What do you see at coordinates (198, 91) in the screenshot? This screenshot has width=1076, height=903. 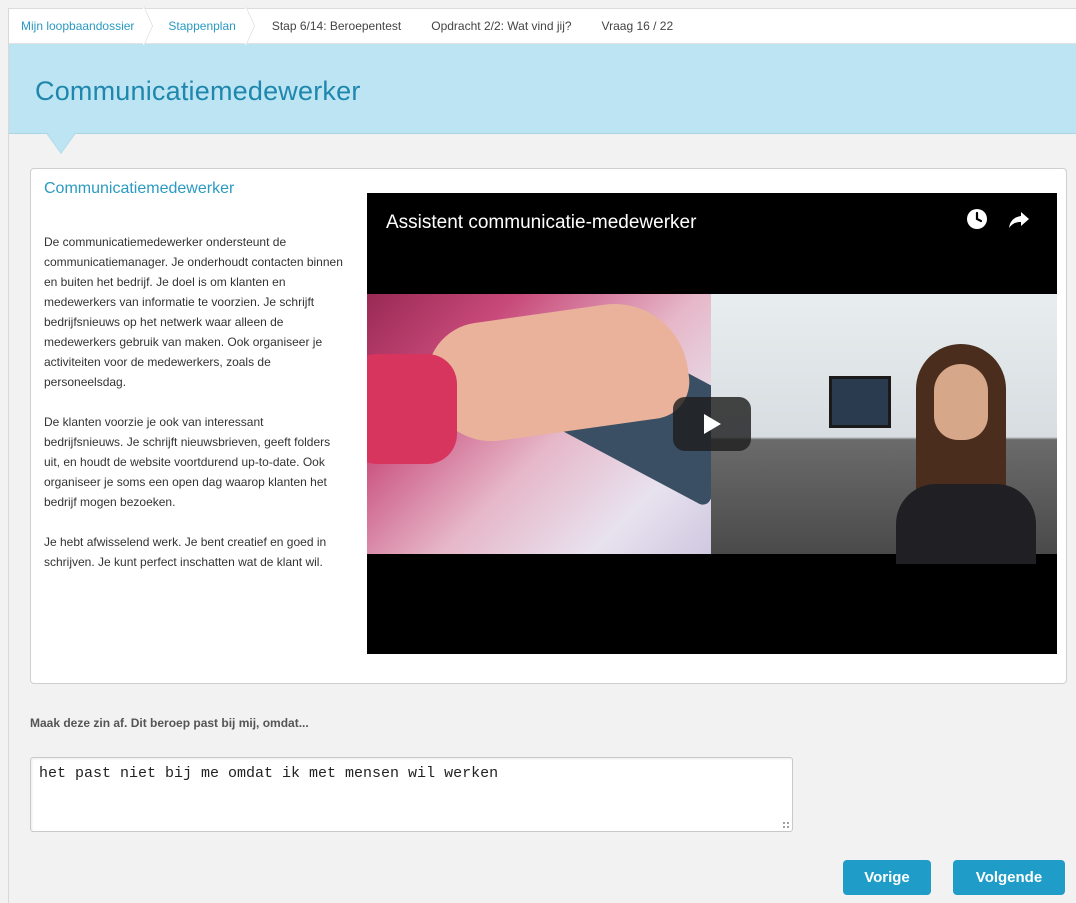 I see `page-title: Communicatiemedewerker` at bounding box center [198, 91].